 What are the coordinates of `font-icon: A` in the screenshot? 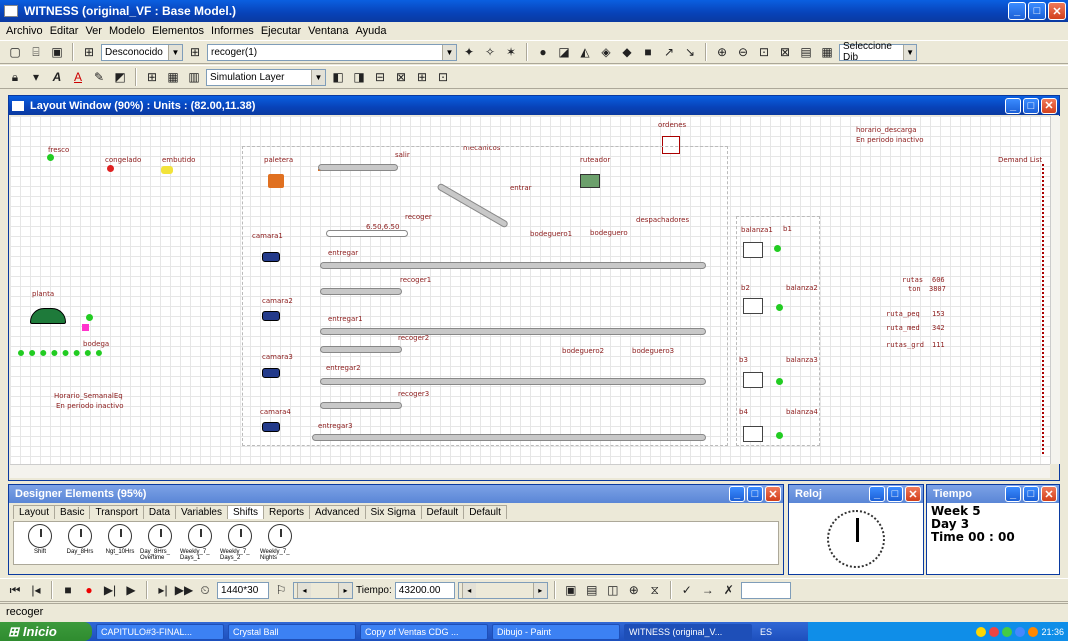 It's located at (57, 77).